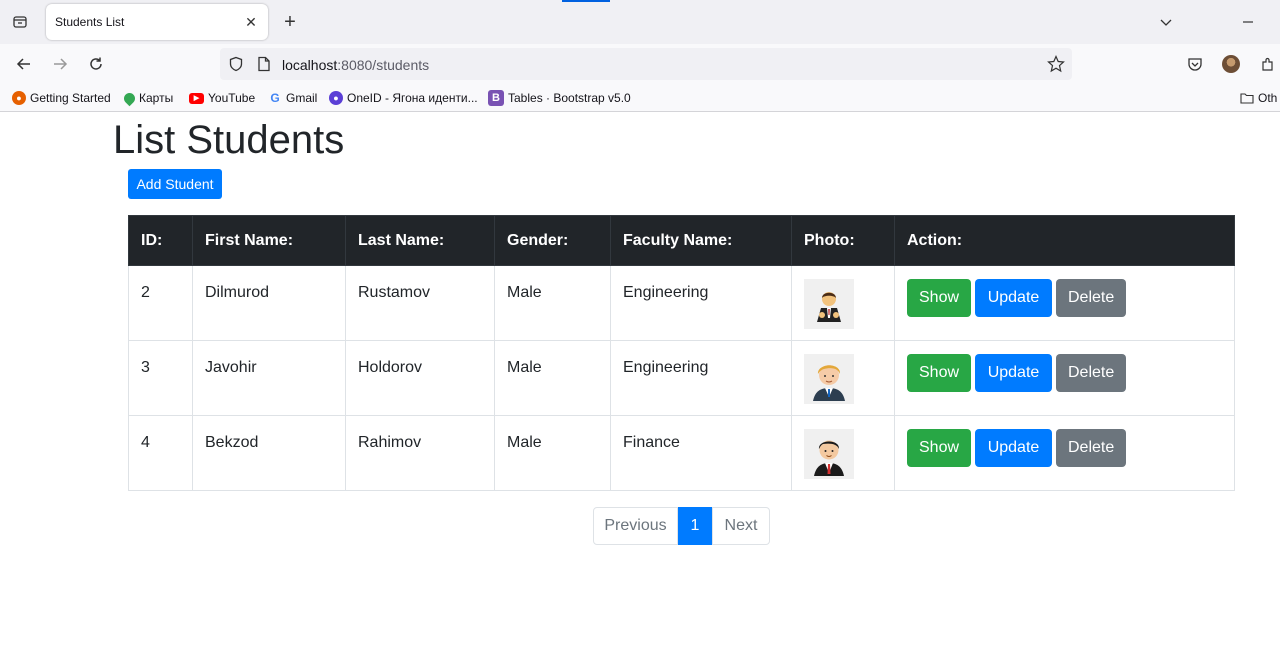 This screenshot has height=665, width=1280. Describe the element at coordinates (383, 65) in the screenshot. I see `url-path: :8080/students` at that location.